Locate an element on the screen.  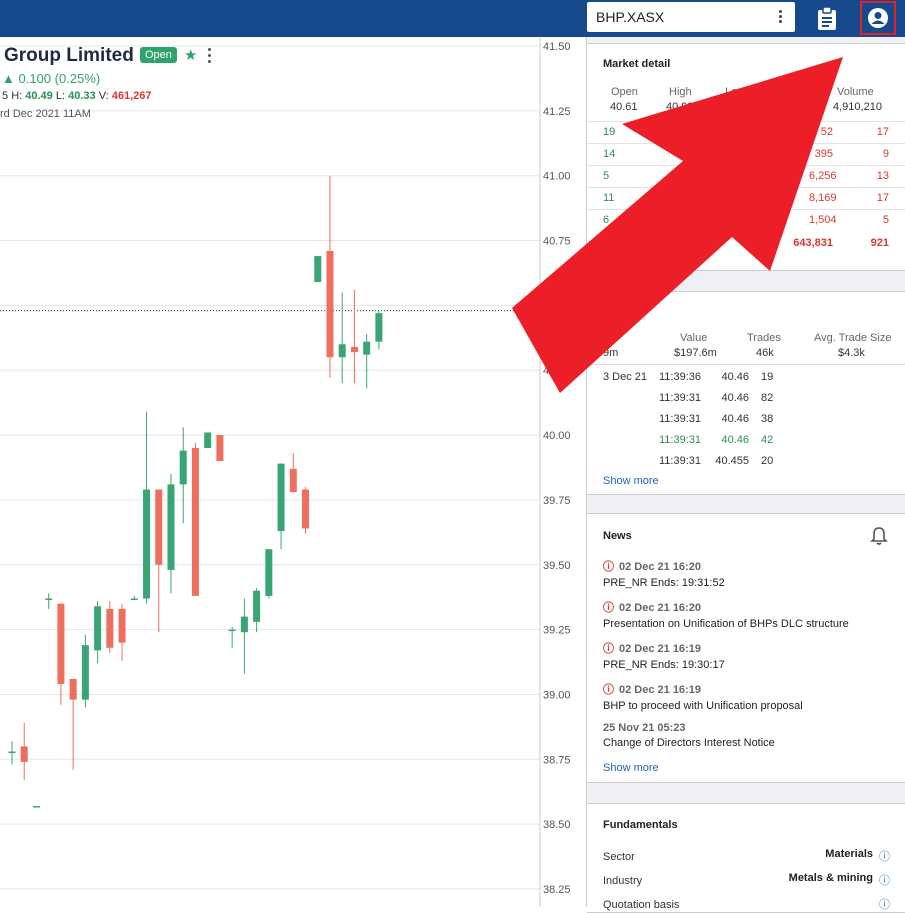
news-date: 02 Dec 21 16:19 is located at coordinates (660, 690).